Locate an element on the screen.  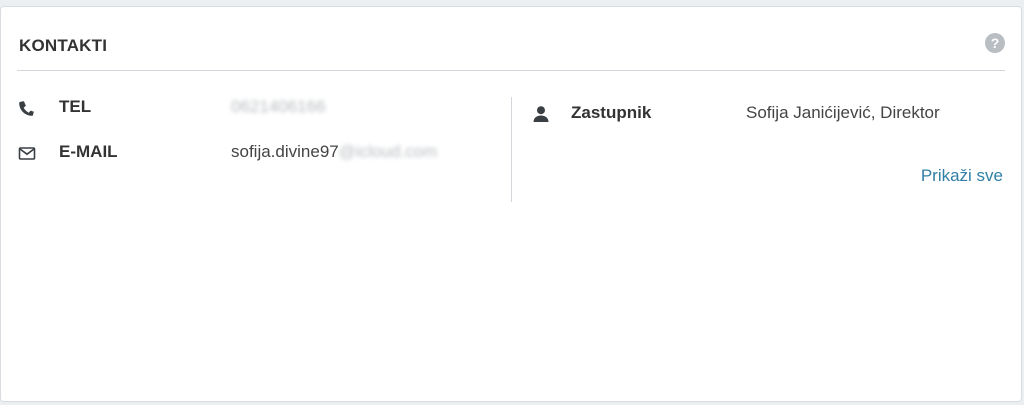
email-value-blurred: @icloud.com is located at coordinates (388, 151).